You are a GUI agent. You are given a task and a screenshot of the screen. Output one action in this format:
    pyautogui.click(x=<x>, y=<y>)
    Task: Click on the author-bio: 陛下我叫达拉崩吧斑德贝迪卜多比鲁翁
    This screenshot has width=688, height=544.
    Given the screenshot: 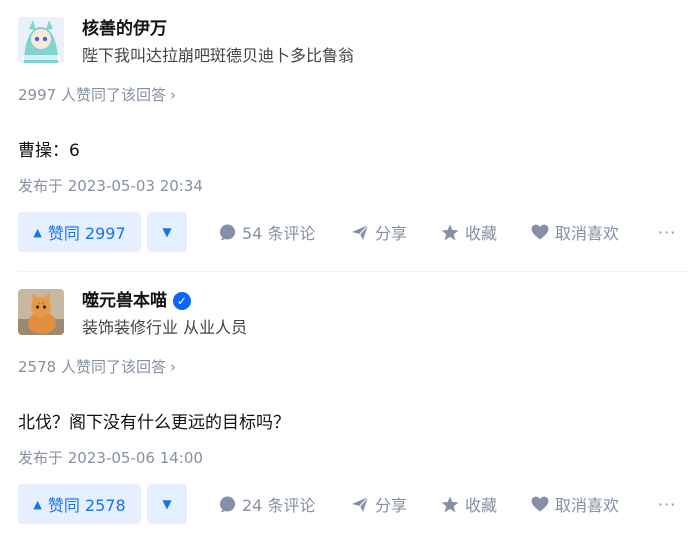 What is the action you would take?
    pyautogui.click(x=218, y=55)
    